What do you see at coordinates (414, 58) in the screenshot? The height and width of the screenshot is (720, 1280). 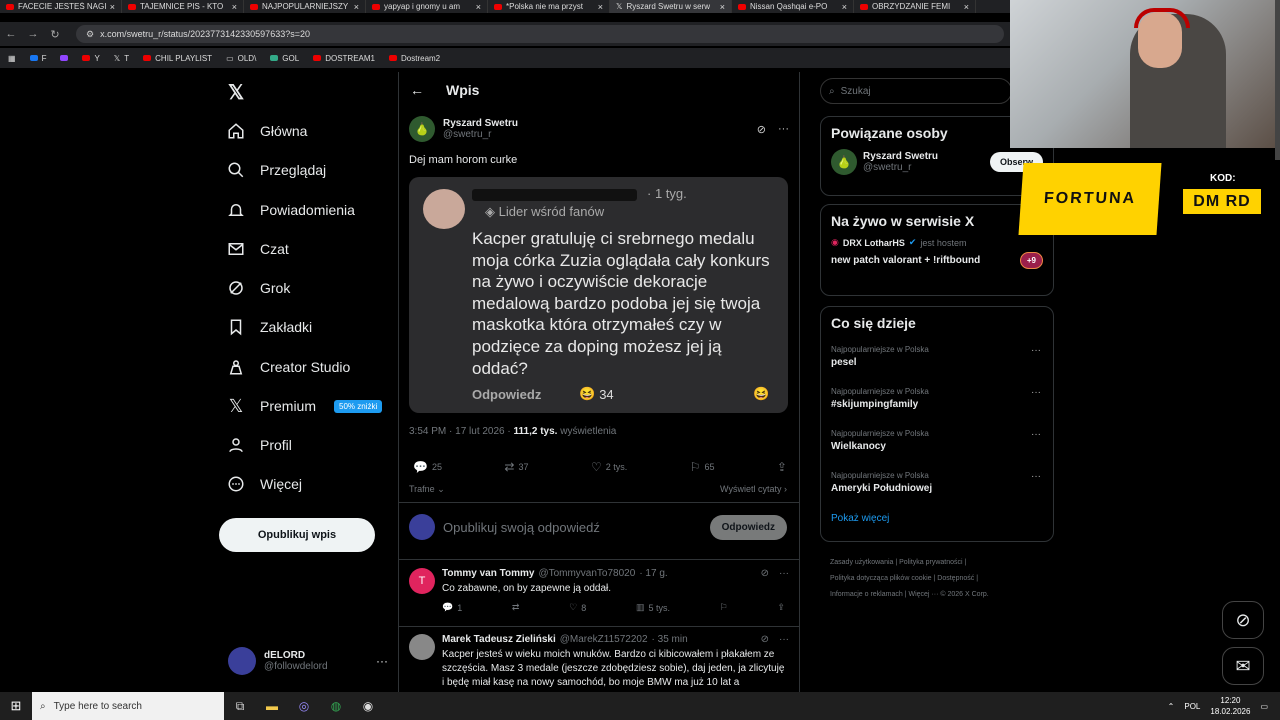 I see `bookmark-item: Dostream2` at bounding box center [414, 58].